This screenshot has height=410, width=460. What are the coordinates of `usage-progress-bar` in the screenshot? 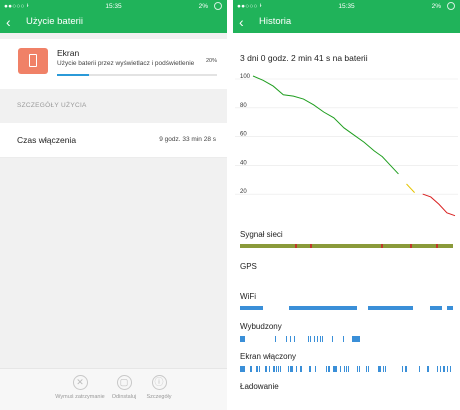 It's located at (137, 75).